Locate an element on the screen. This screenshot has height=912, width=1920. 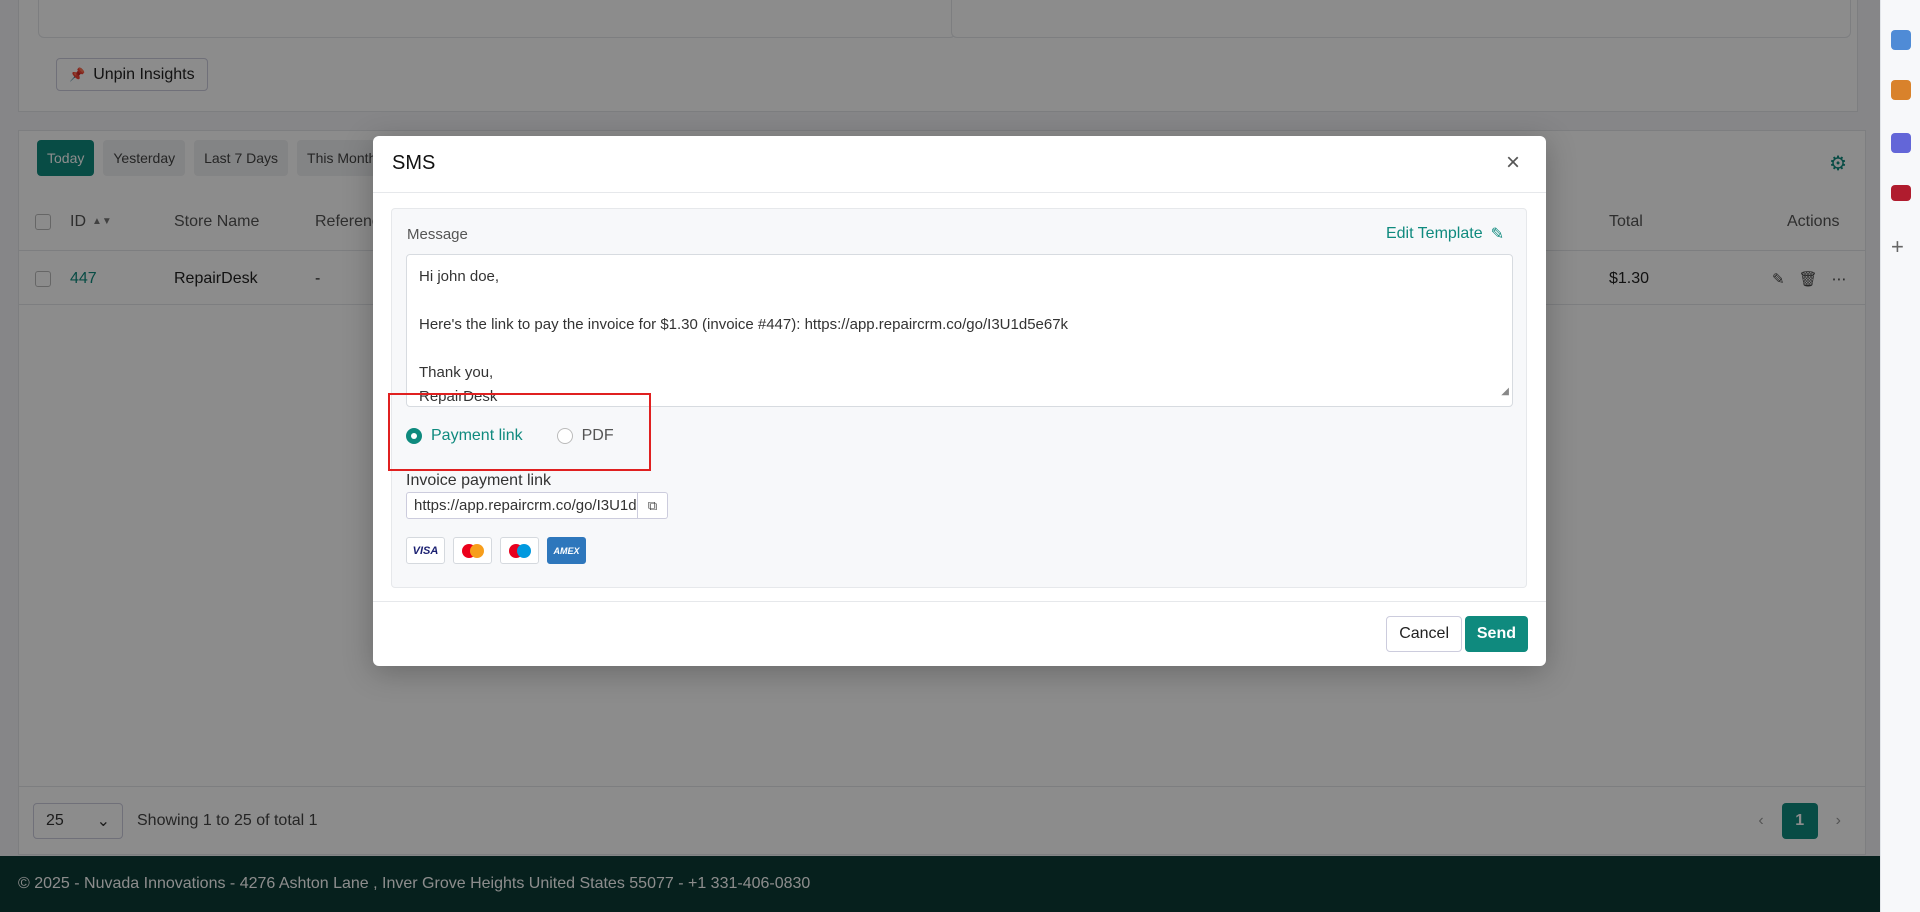
resize-handle-icon: ◢ is located at coordinates (1505, 392).